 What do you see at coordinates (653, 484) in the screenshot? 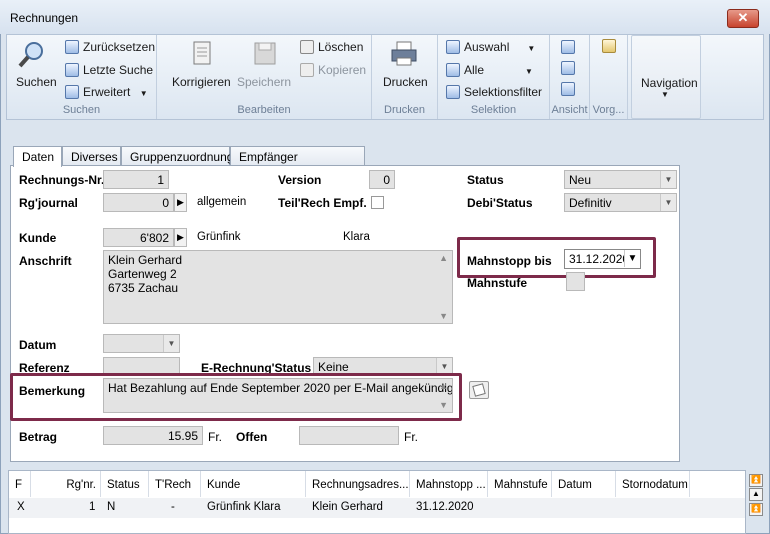
I see `column-header: Stornodatum` at bounding box center [653, 484].